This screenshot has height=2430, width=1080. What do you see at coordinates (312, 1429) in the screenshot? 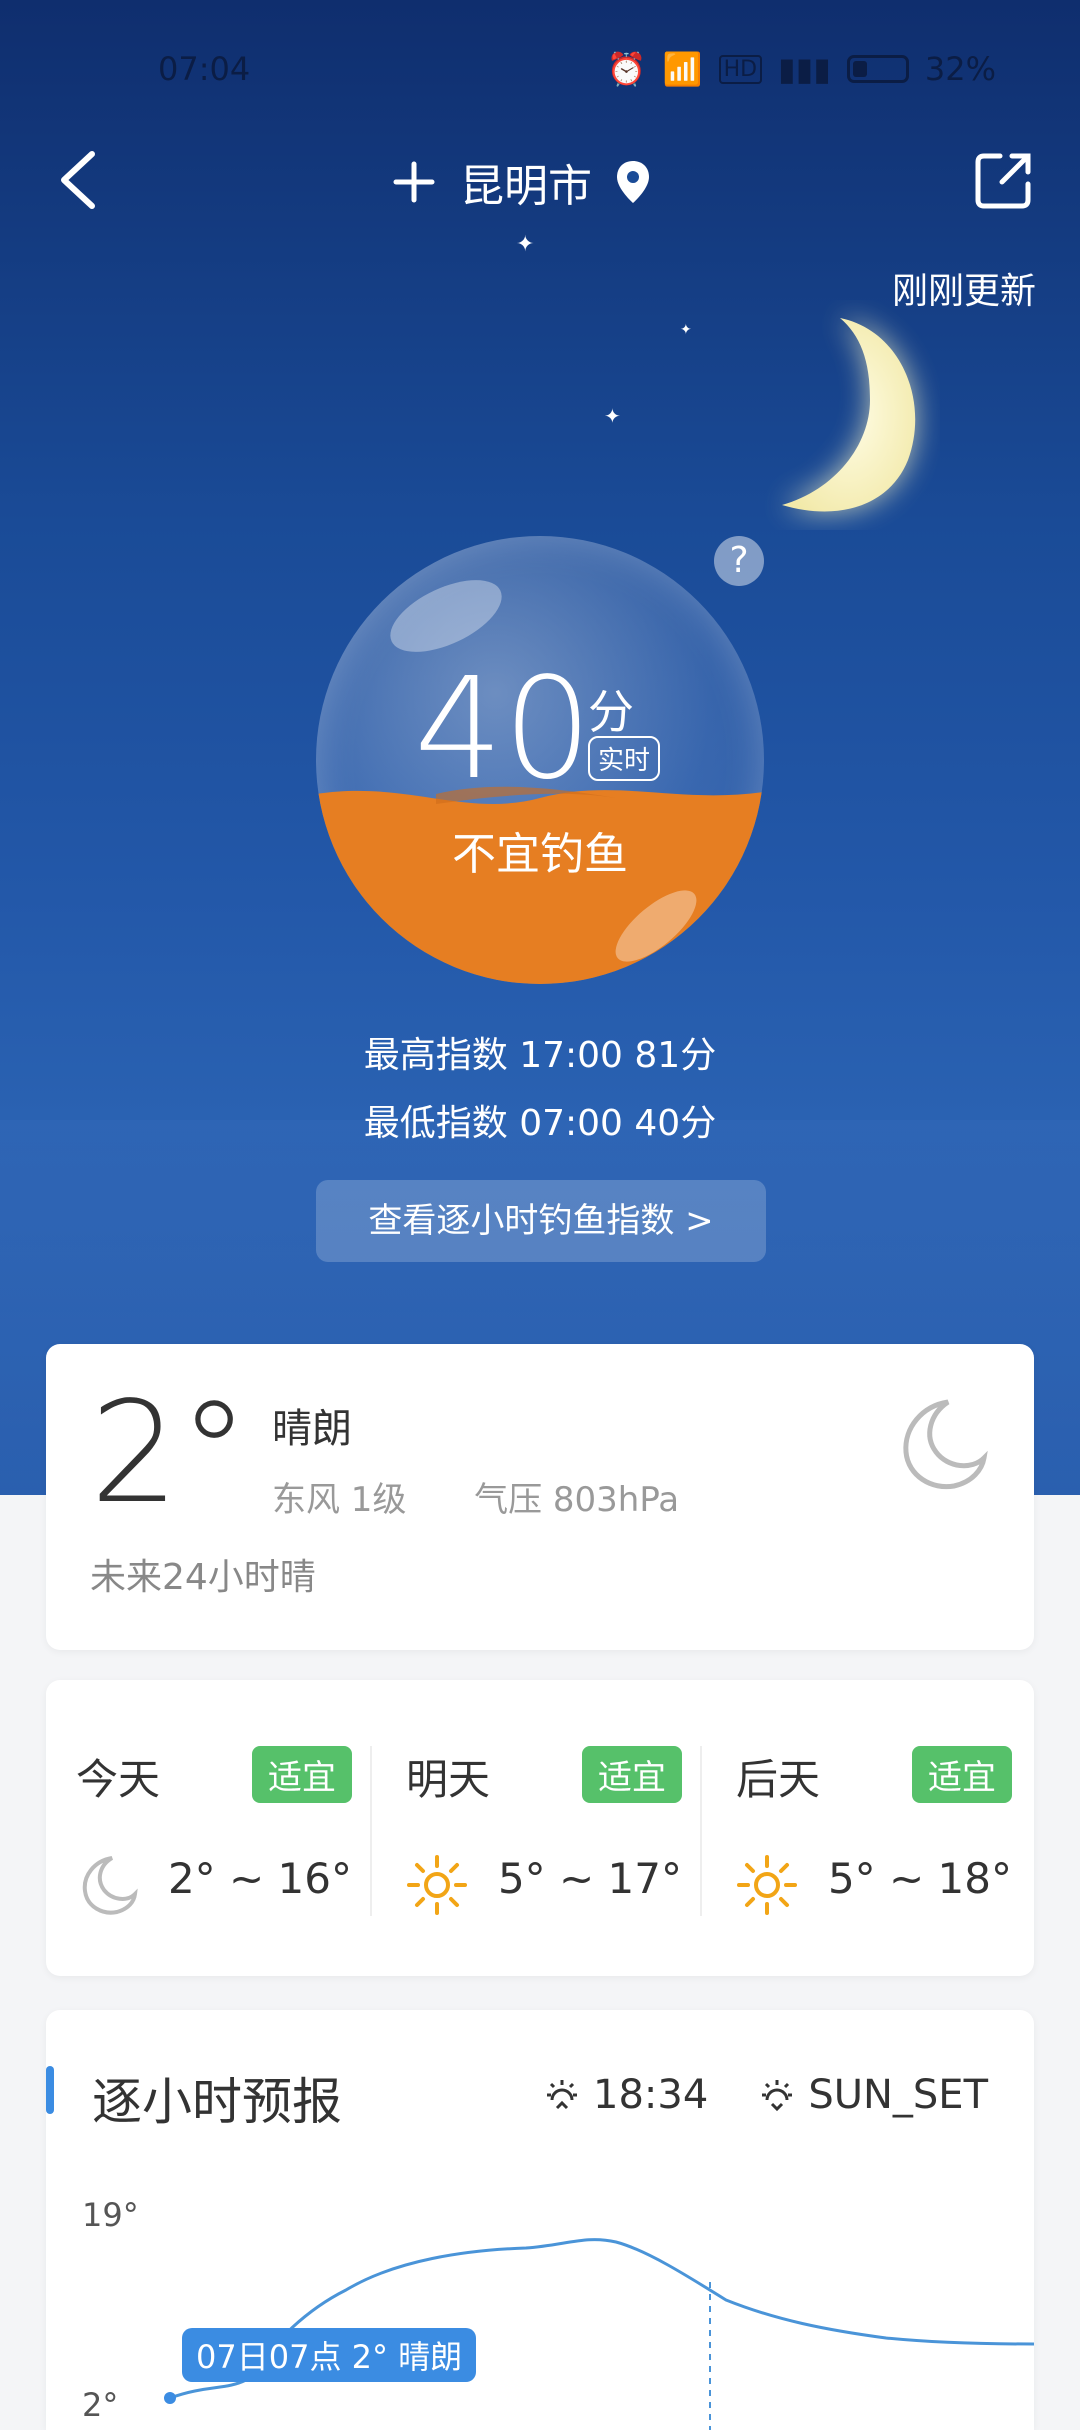
I see `current-condition: 晴朗` at bounding box center [312, 1429].